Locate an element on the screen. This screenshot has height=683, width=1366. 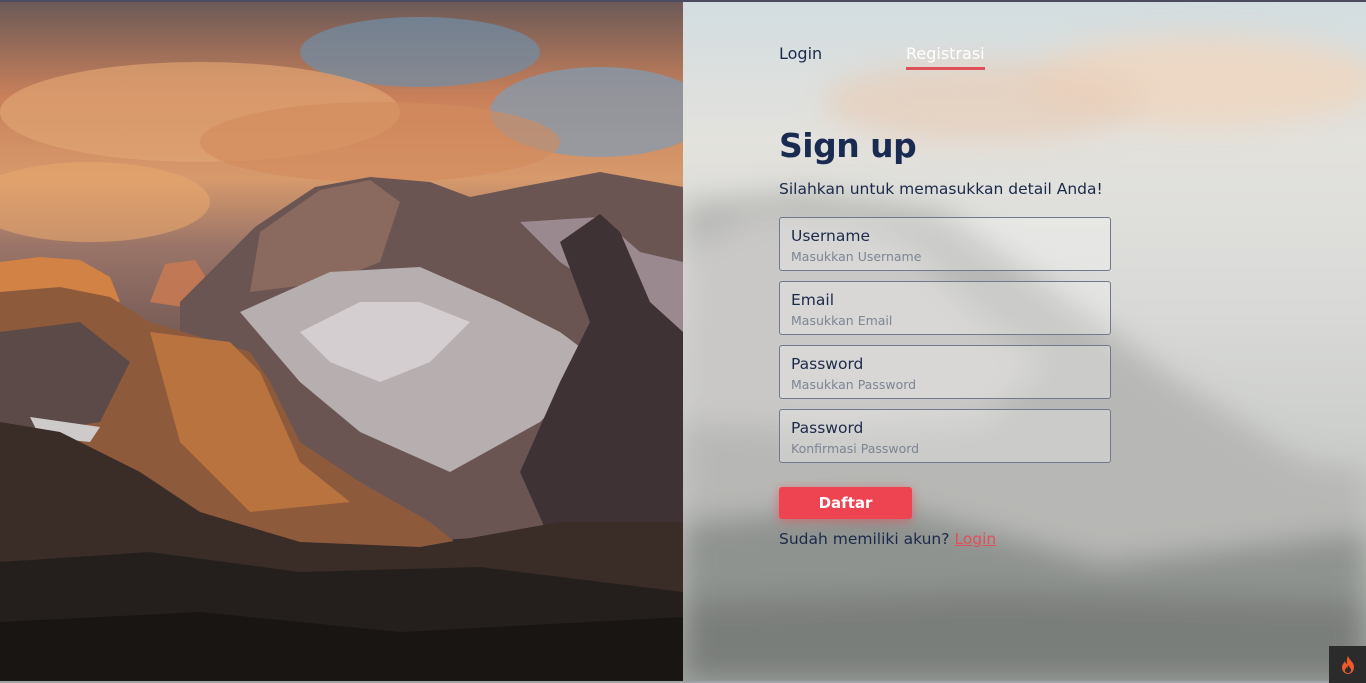
confirm-password-label: Password is located at coordinates (827, 428).